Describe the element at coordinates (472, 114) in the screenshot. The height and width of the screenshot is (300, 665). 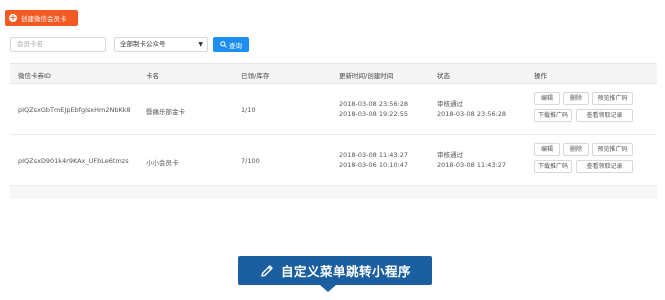
I see `status-time: 2018-03-08 23:56:28` at that location.